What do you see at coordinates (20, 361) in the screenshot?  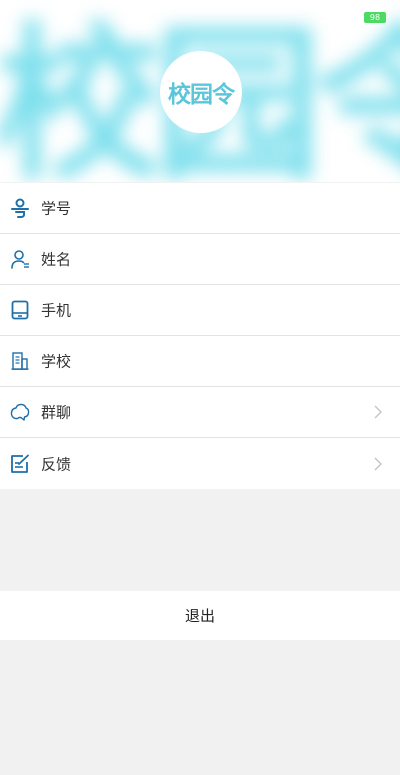 I see `school-icon` at bounding box center [20, 361].